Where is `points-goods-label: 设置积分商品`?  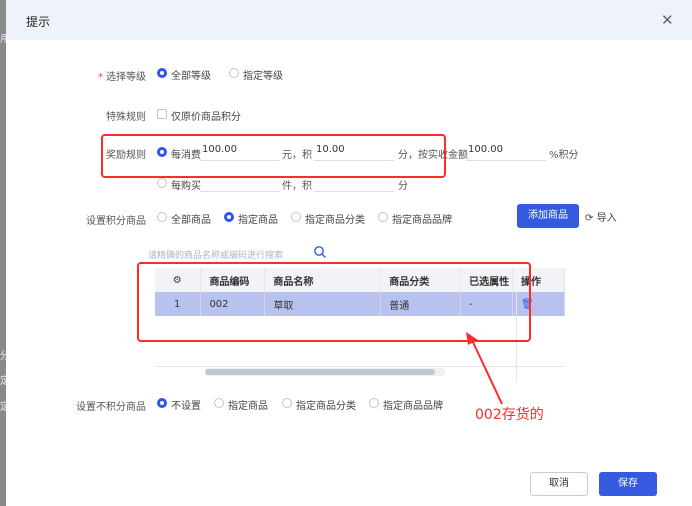
points-goods-label: 设置积分商品 is located at coordinates (116, 221).